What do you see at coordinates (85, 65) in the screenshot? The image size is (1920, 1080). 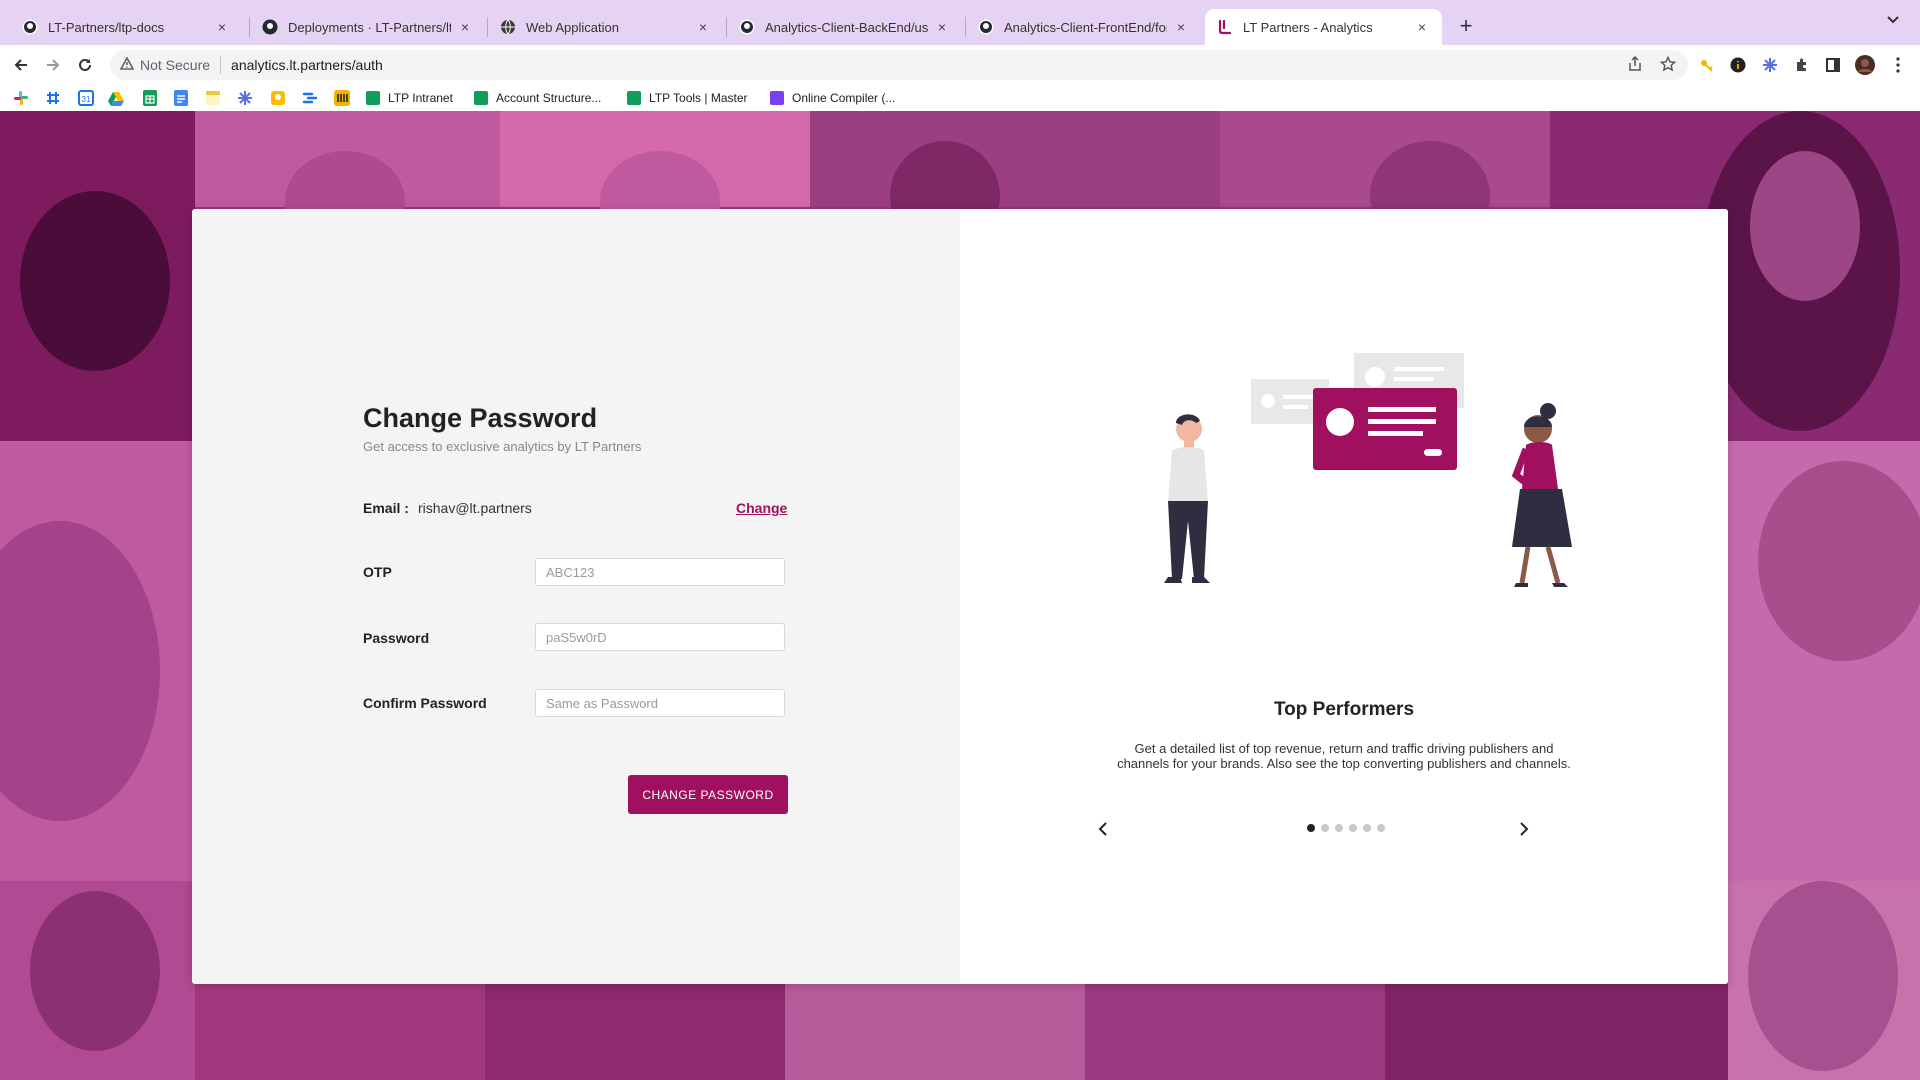 I see `reload-icon` at bounding box center [85, 65].